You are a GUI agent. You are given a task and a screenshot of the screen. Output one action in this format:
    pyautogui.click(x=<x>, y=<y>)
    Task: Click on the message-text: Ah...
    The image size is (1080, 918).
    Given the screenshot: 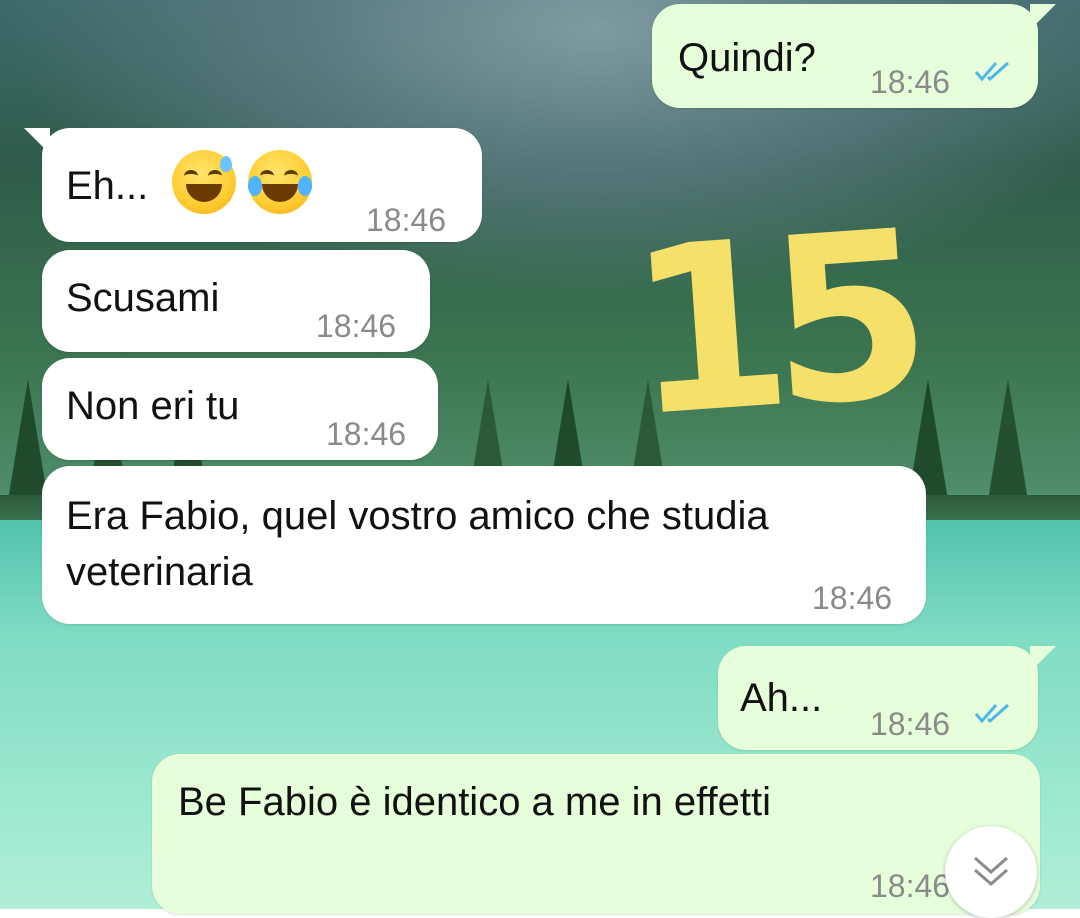 What is the action you would take?
    pyautogui.click(x=781, y=698)
    